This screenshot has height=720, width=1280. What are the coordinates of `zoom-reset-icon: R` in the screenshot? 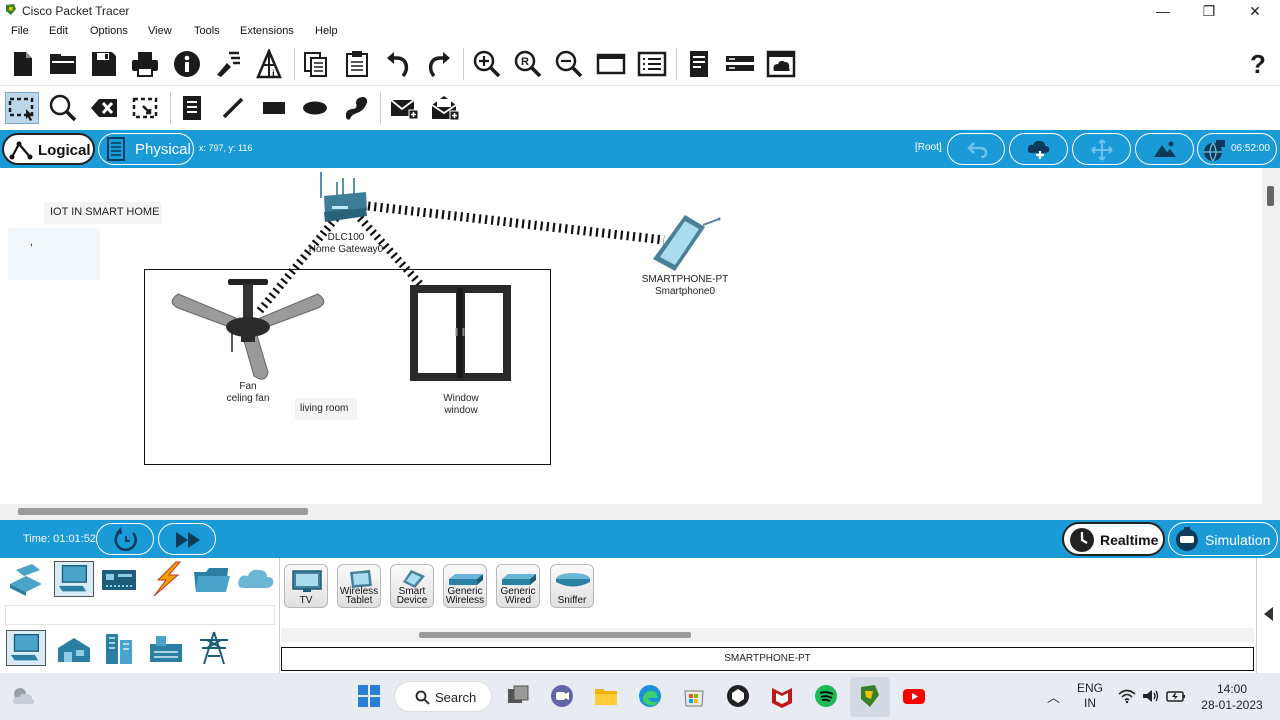 It's located at (528, 64).